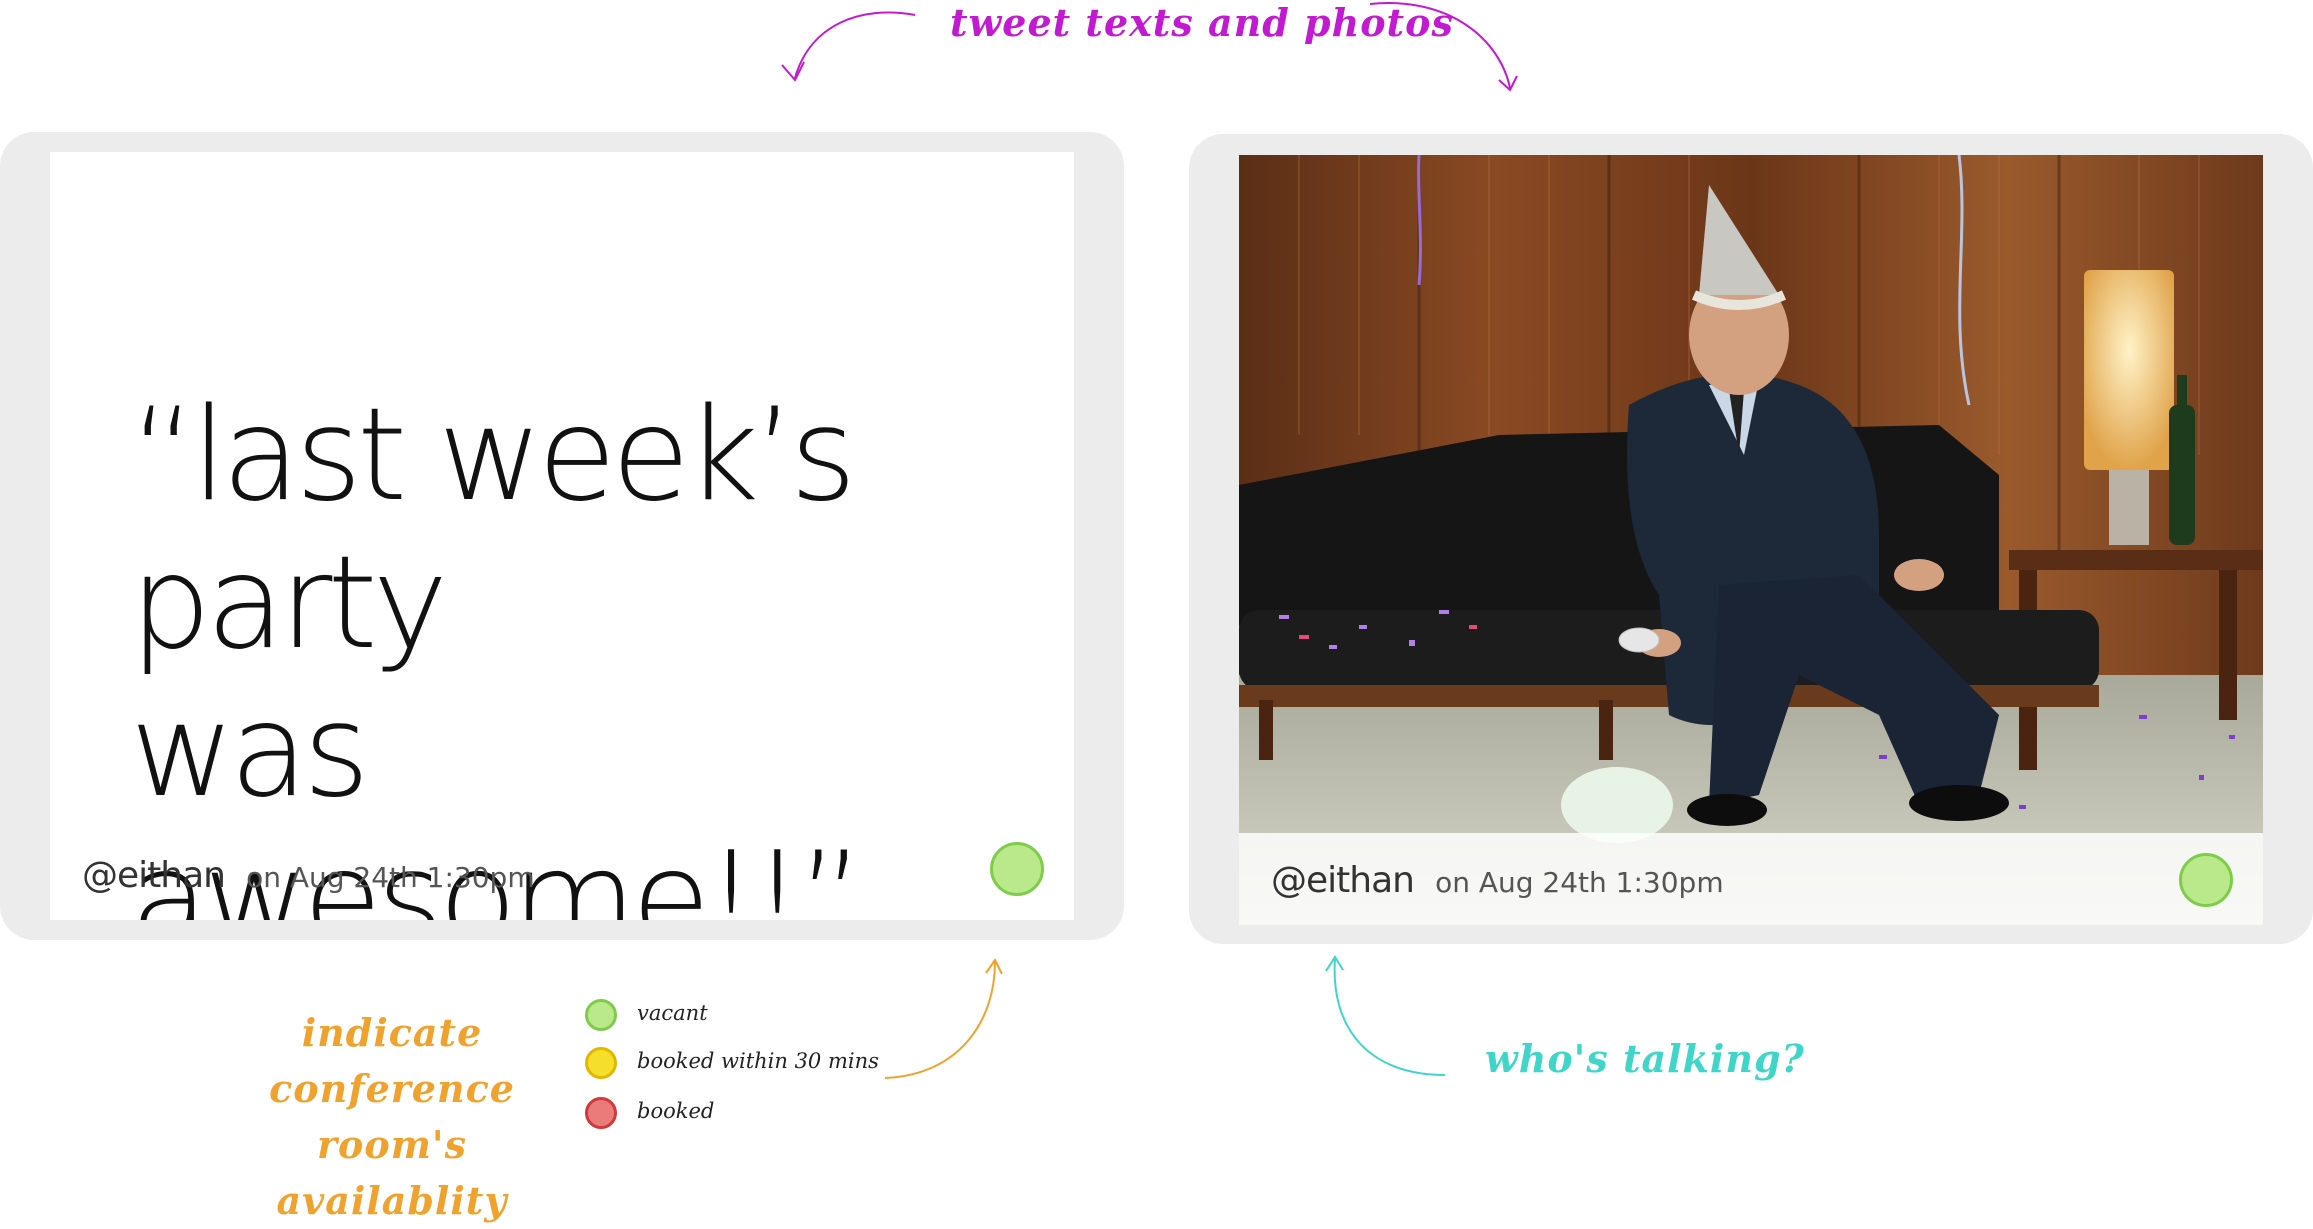 Image resolution: width=2313 pixels, height=1229 pixels. I want to click on annotation-availability: indicate conference room's availablity, so click(392, 1116).